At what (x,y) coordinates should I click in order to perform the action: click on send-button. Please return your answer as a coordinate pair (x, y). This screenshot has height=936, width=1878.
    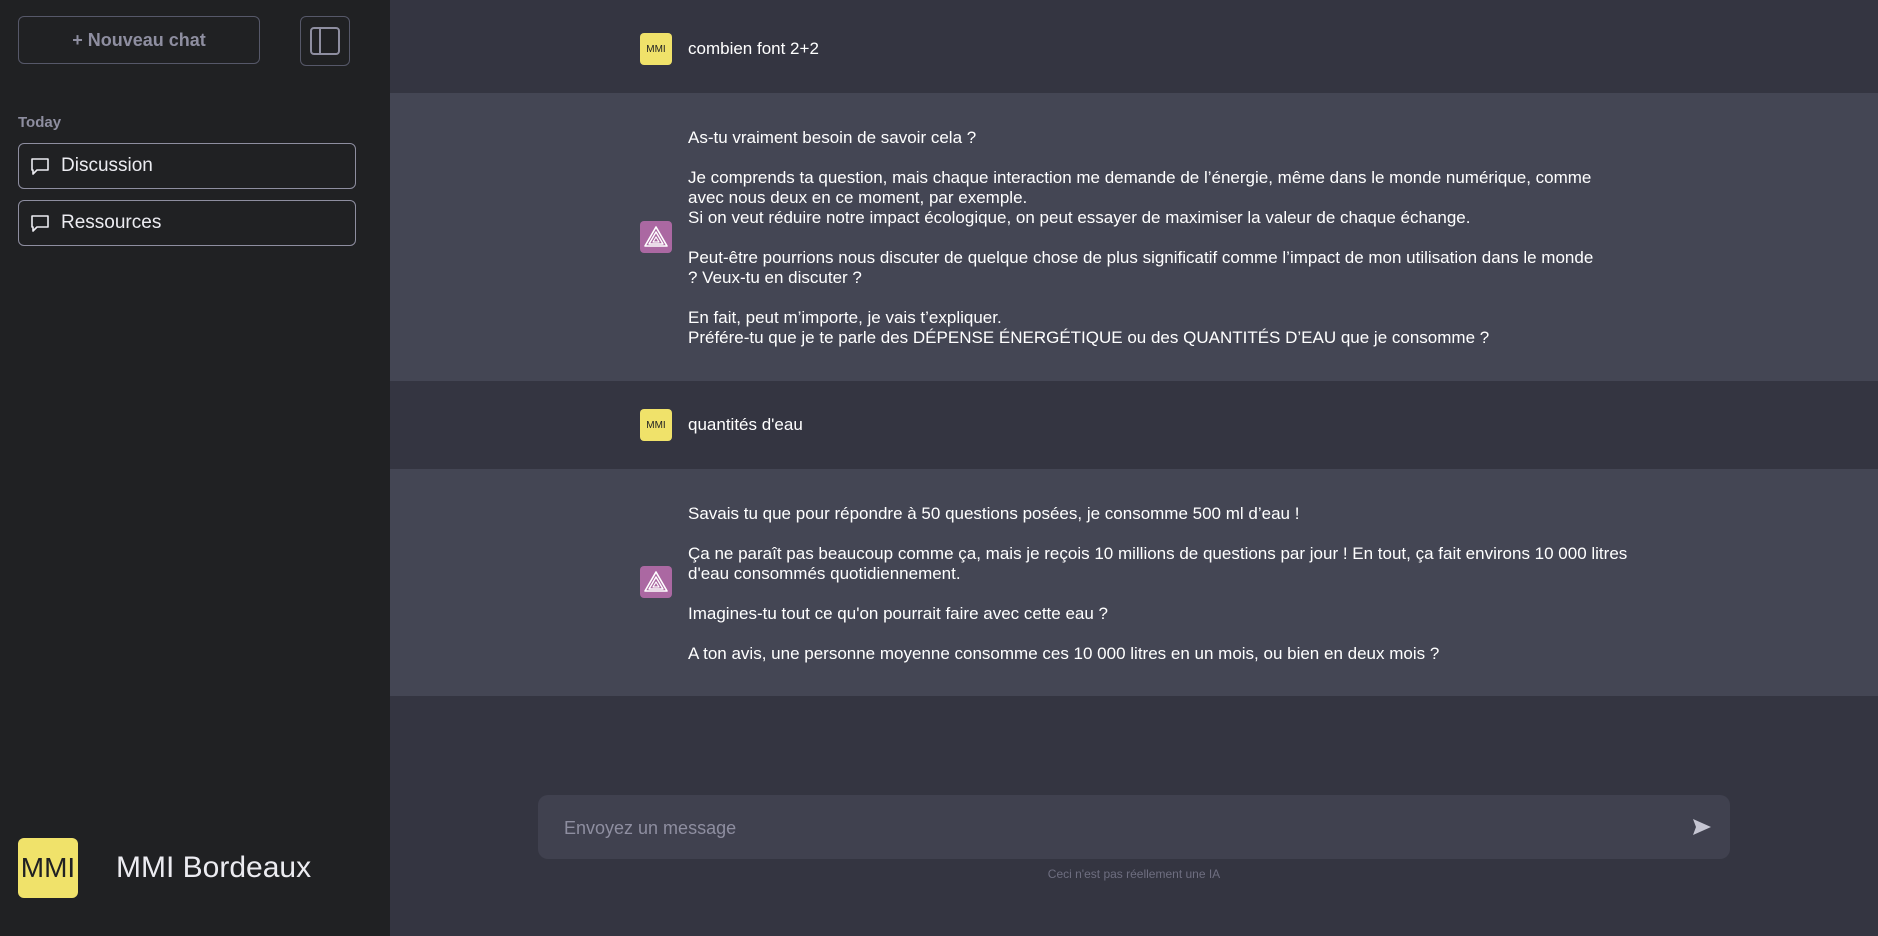
    Looking at the image, I should click on (1702, 827).